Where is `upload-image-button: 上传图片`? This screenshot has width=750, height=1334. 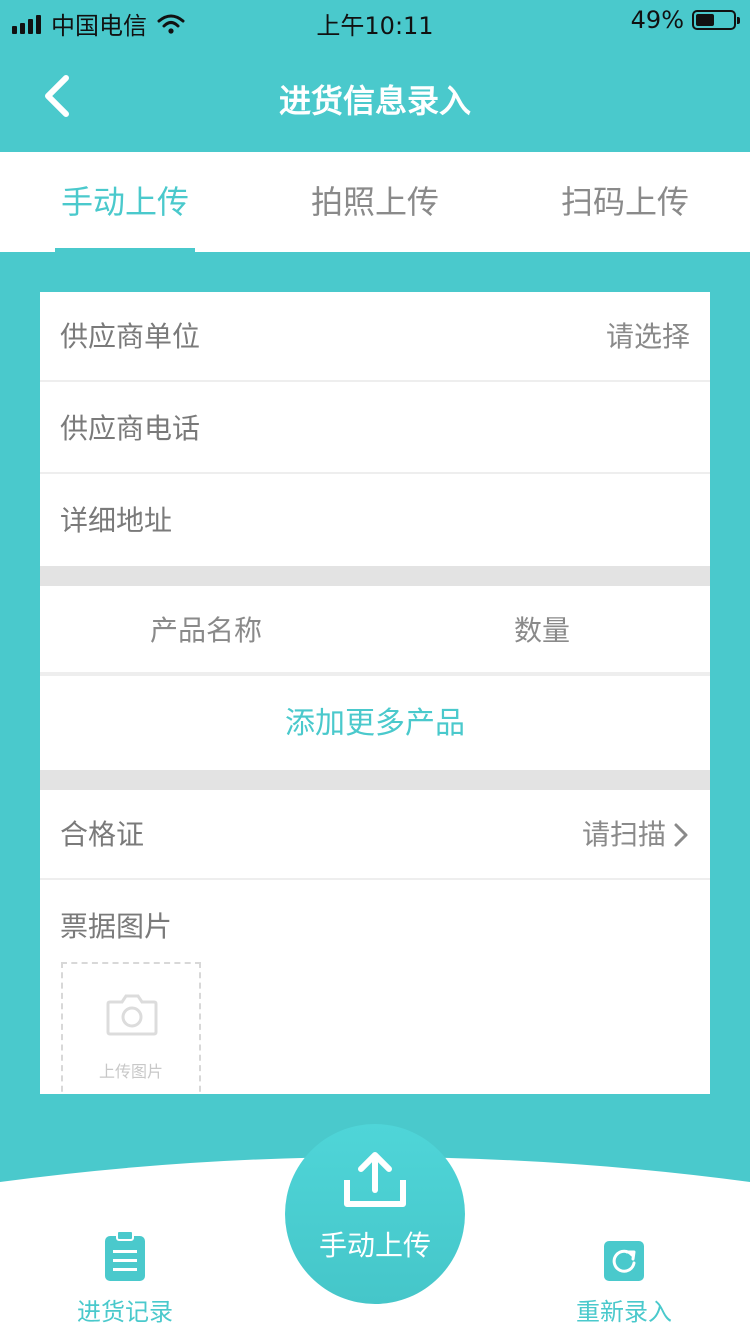
upload-image-button: 上传图片 is located at coordinates (131, 1028).